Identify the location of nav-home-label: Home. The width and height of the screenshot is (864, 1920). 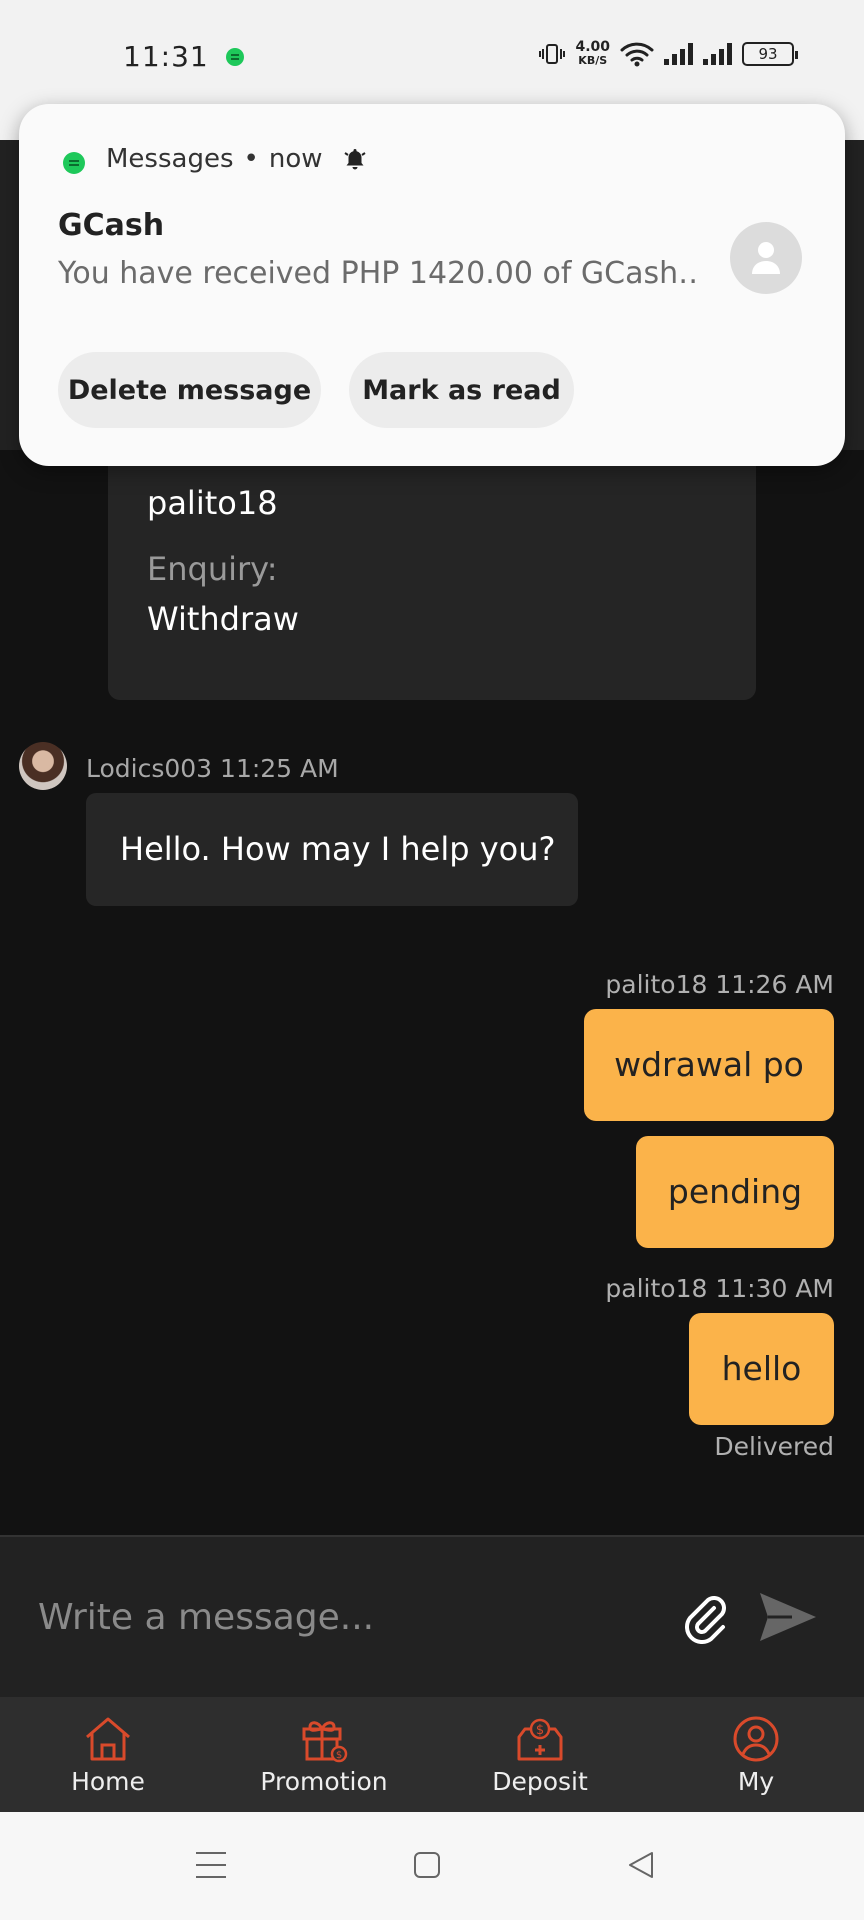
(108, 1781).